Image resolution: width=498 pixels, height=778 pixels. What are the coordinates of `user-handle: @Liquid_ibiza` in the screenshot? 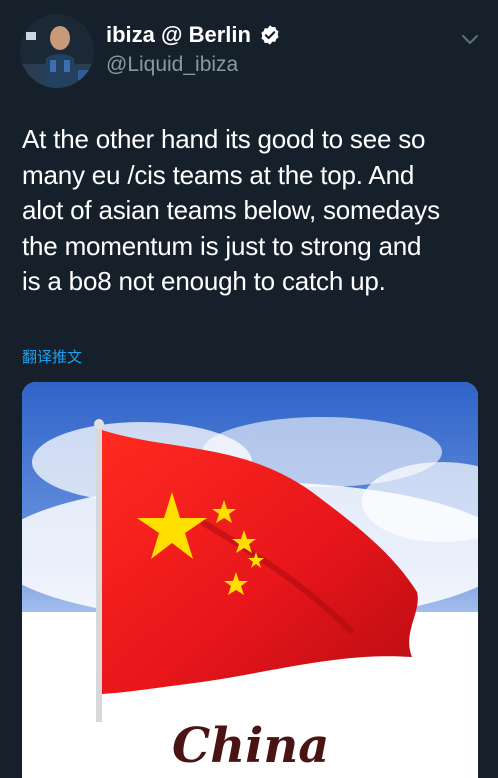 It's located at (193, 65).